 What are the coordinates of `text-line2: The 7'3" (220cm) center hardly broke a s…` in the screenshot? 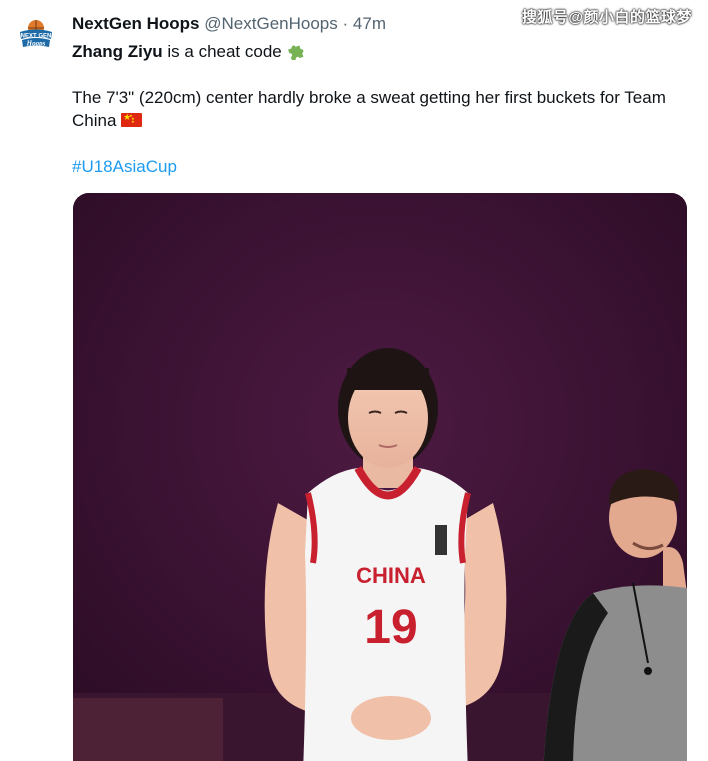 It's located at (369, 109).